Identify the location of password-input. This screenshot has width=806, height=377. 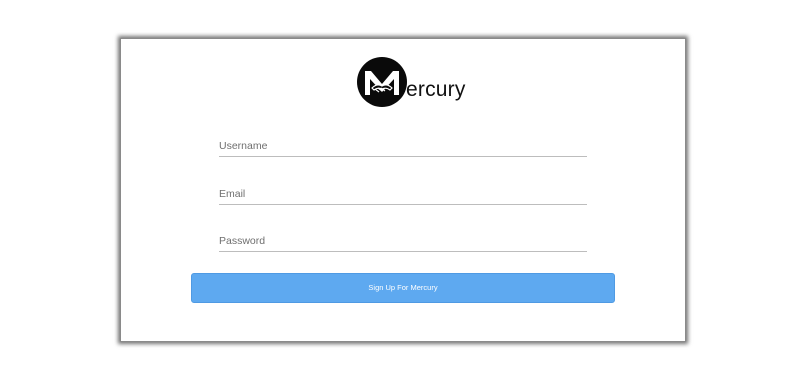
(403, 241).